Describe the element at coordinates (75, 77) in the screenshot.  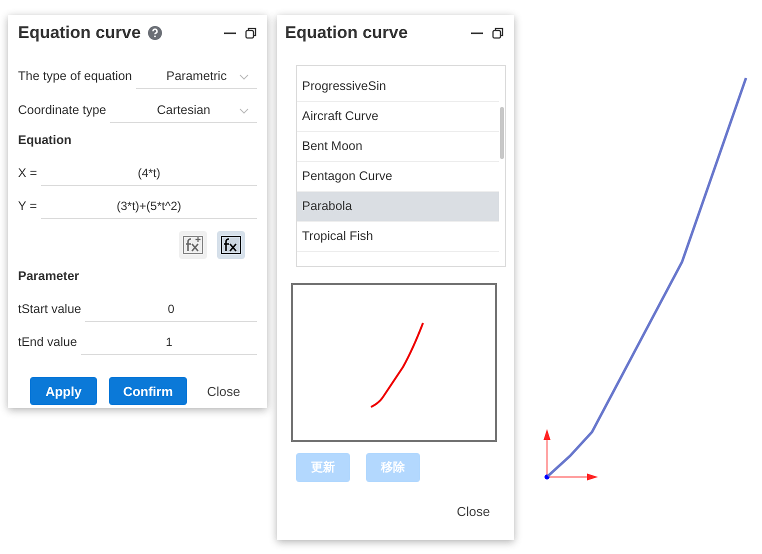
I see `field-label: The type of equation` at that location.